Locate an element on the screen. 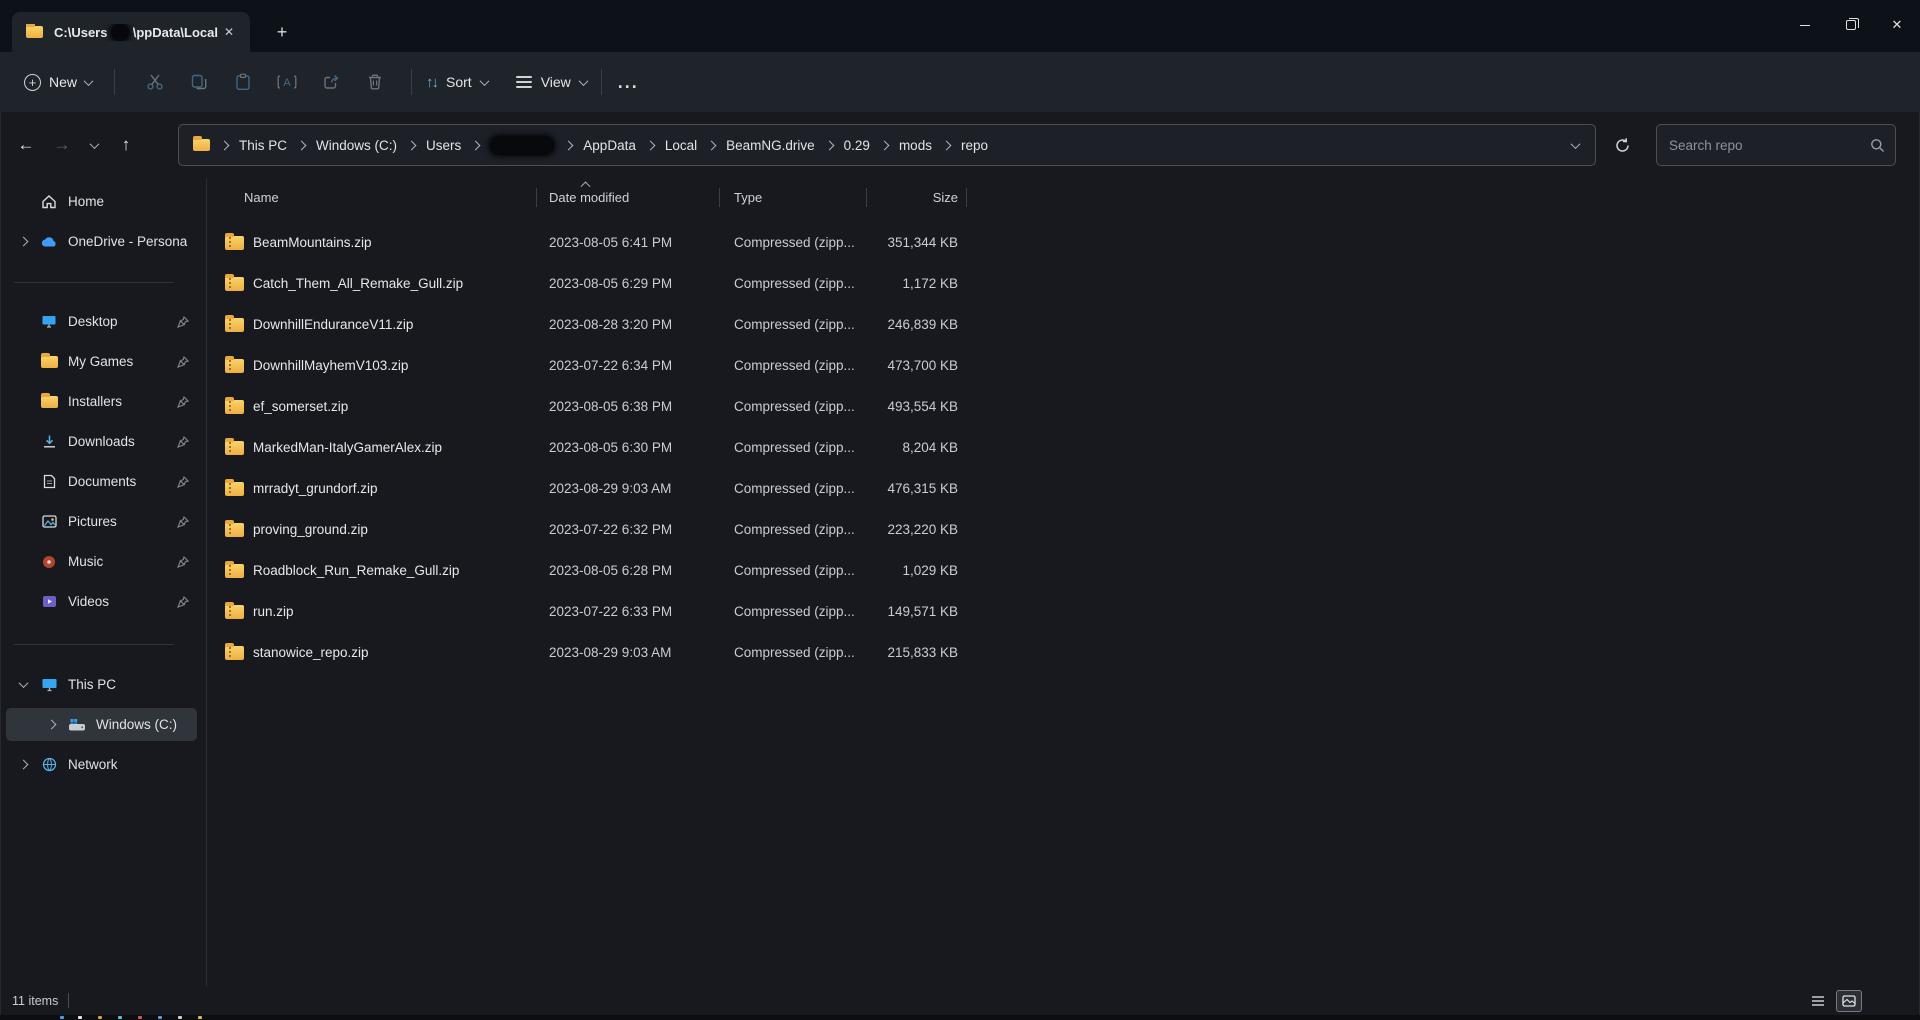 The image size is (1920, 1020). tab-close-button: ✕ is located at coordinates (229, 32).